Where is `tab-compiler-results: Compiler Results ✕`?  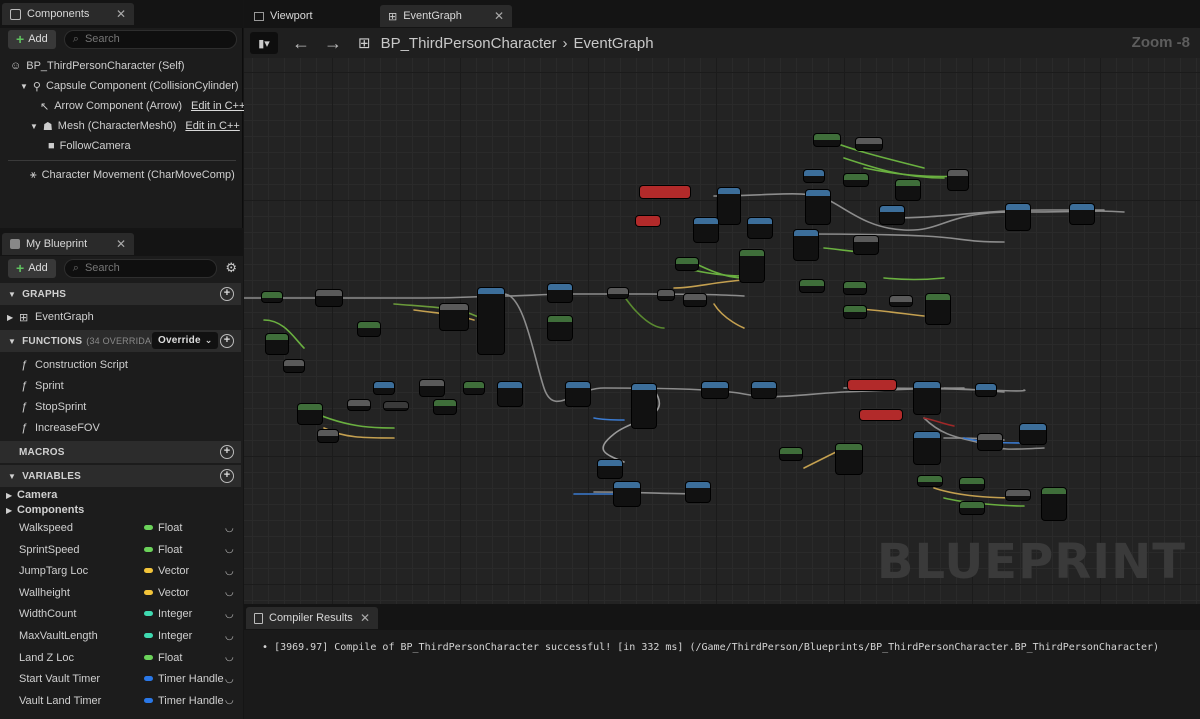
tab-compiler-results: Compiler Results ✕ is located at coordinates (312, 618).